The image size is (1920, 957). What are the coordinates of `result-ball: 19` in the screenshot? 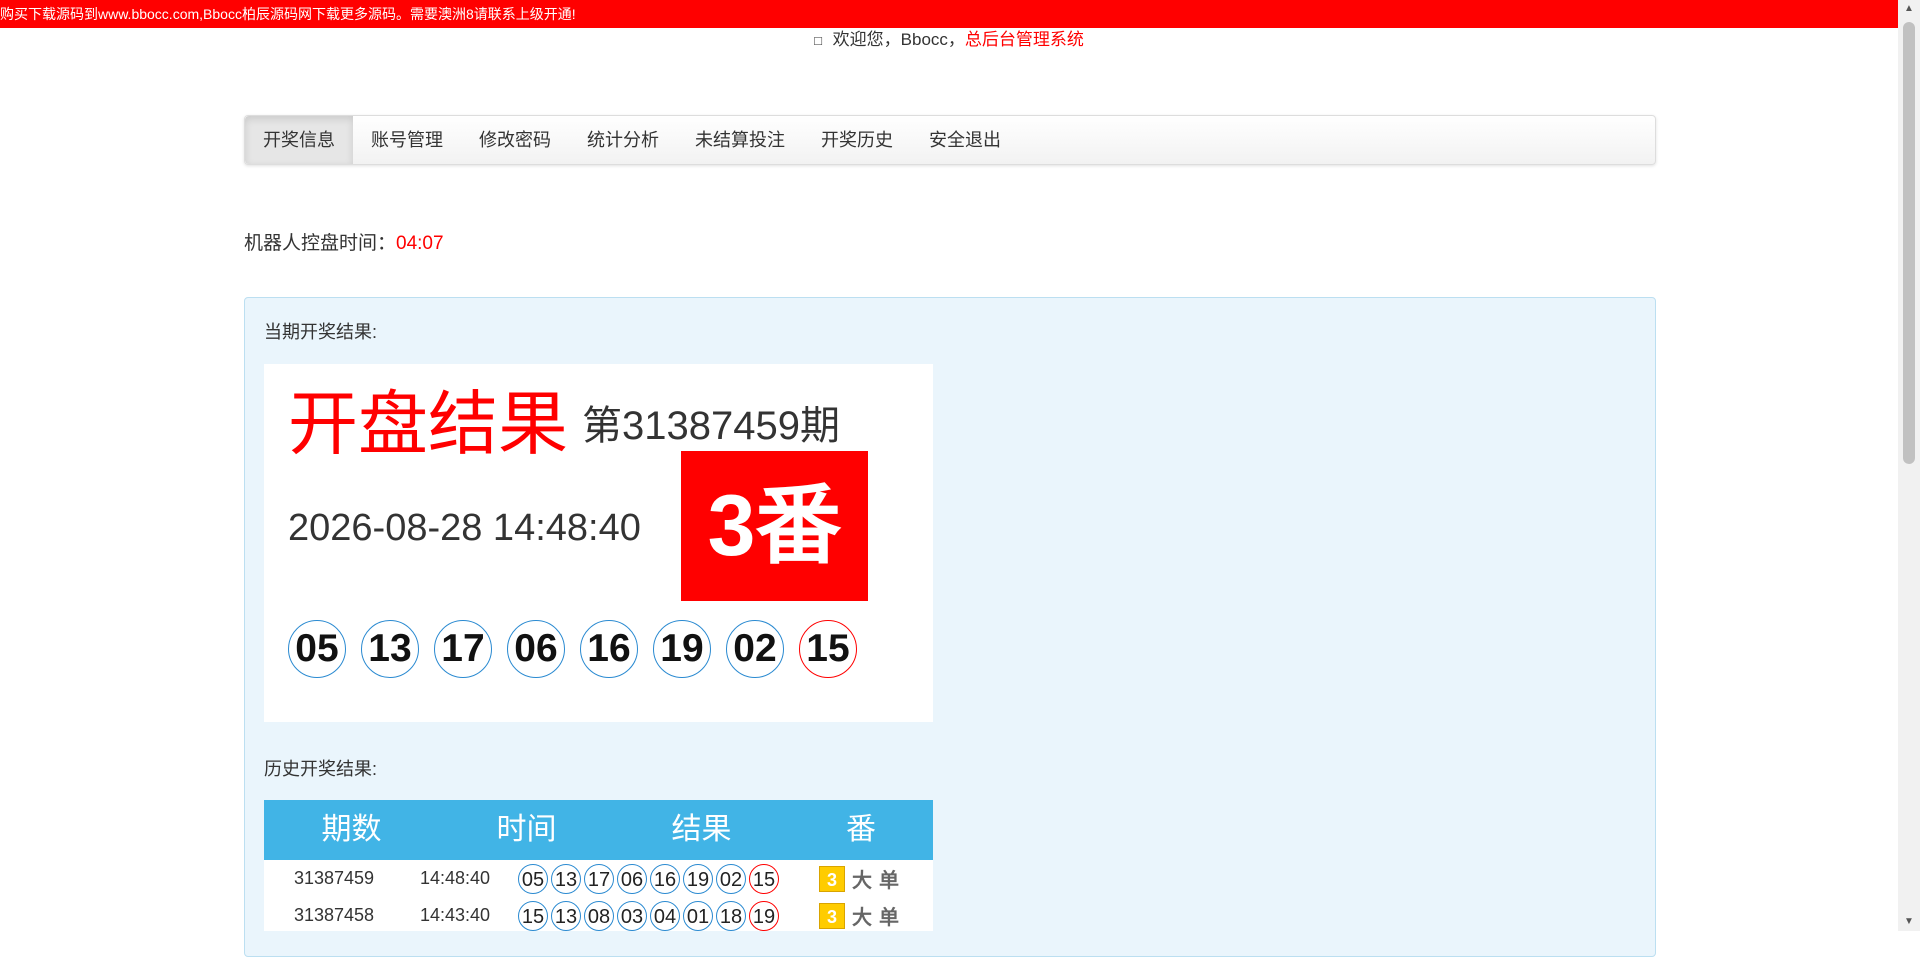 It's located at (682, 649).